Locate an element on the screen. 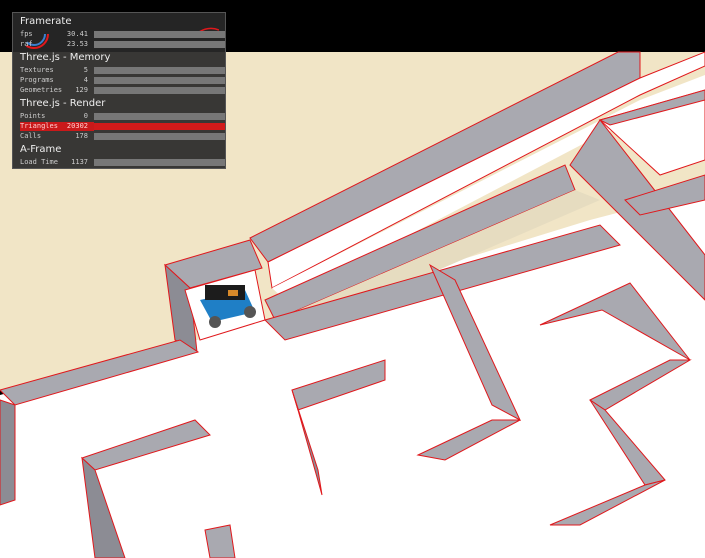 The width and height of the screenshot is (705, 558). stats-section-title: Framerate is located at coordinates (46, 21).